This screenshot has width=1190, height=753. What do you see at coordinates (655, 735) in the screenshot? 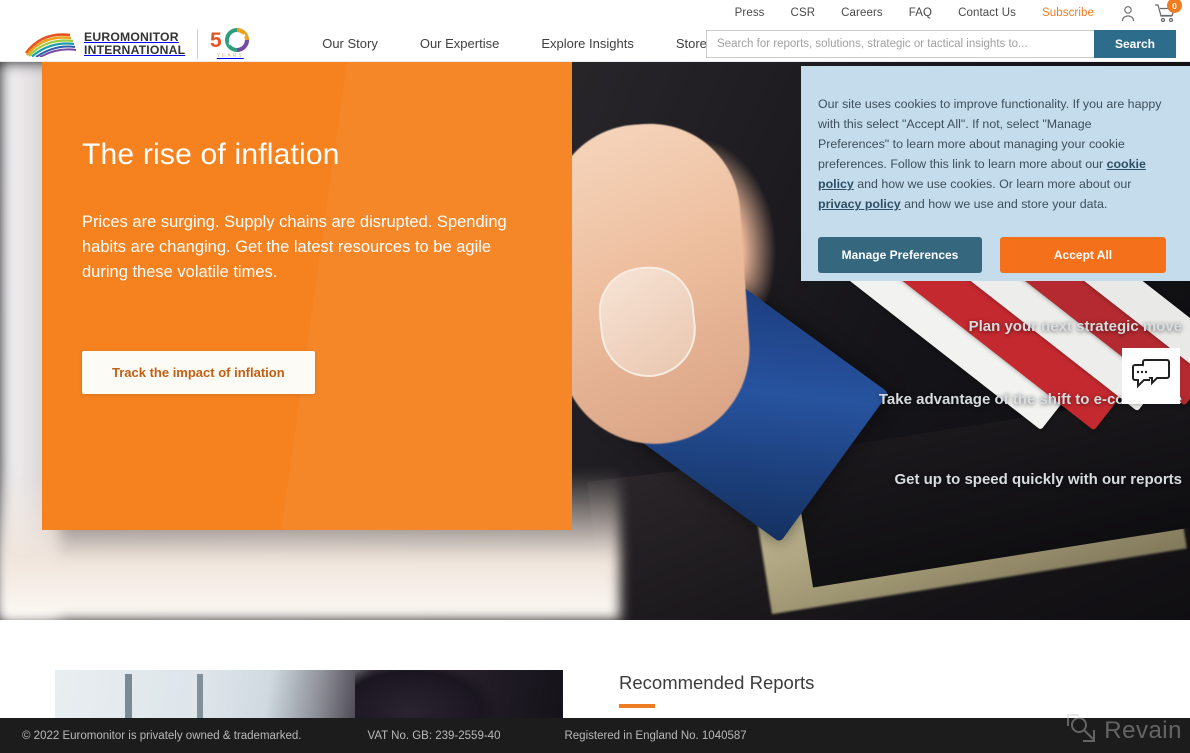
I see `footer-registration: Registered in England No. 1040587` at bounding box center [655, 735].